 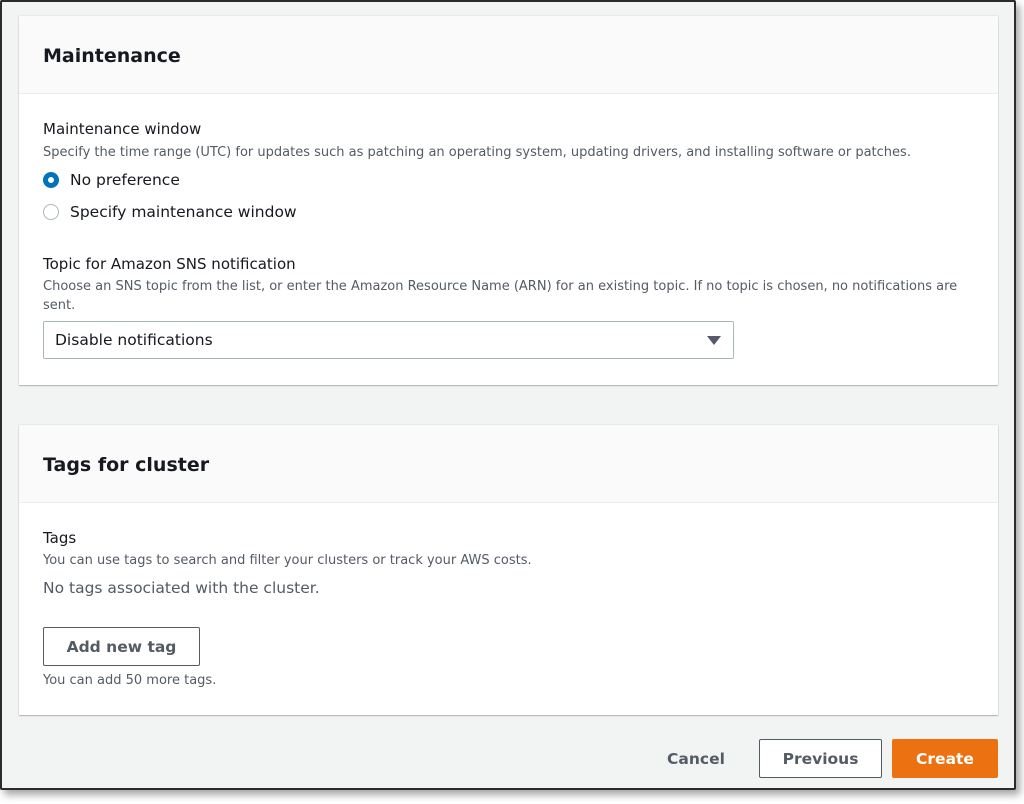 I want to click on maintenance-header: Maintenance, so click(x=508, y=55).